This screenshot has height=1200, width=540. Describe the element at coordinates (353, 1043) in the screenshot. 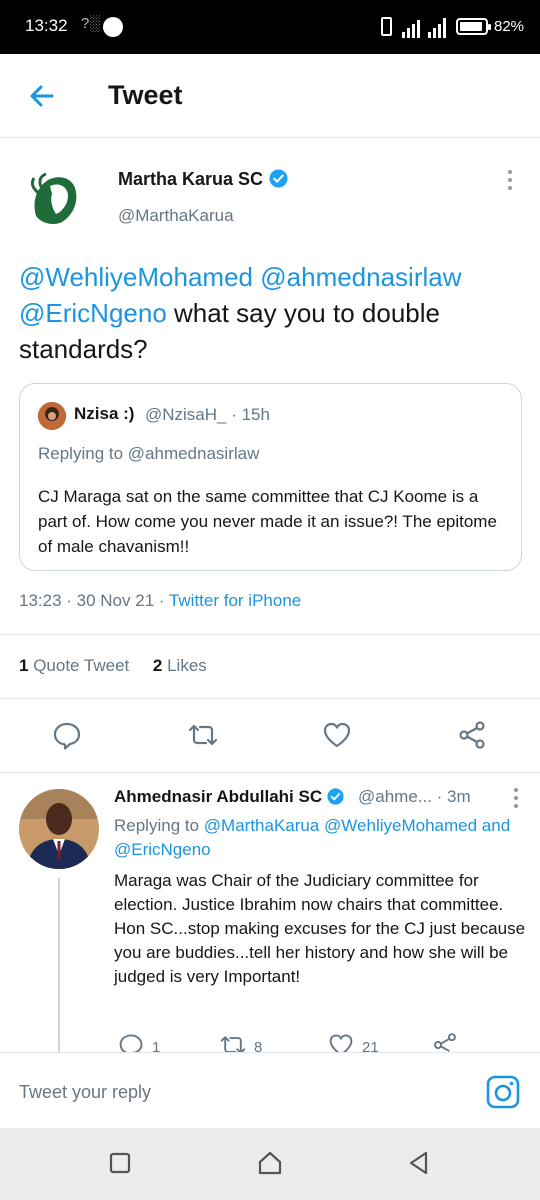

I see `reply-like-button: 21` at that location.